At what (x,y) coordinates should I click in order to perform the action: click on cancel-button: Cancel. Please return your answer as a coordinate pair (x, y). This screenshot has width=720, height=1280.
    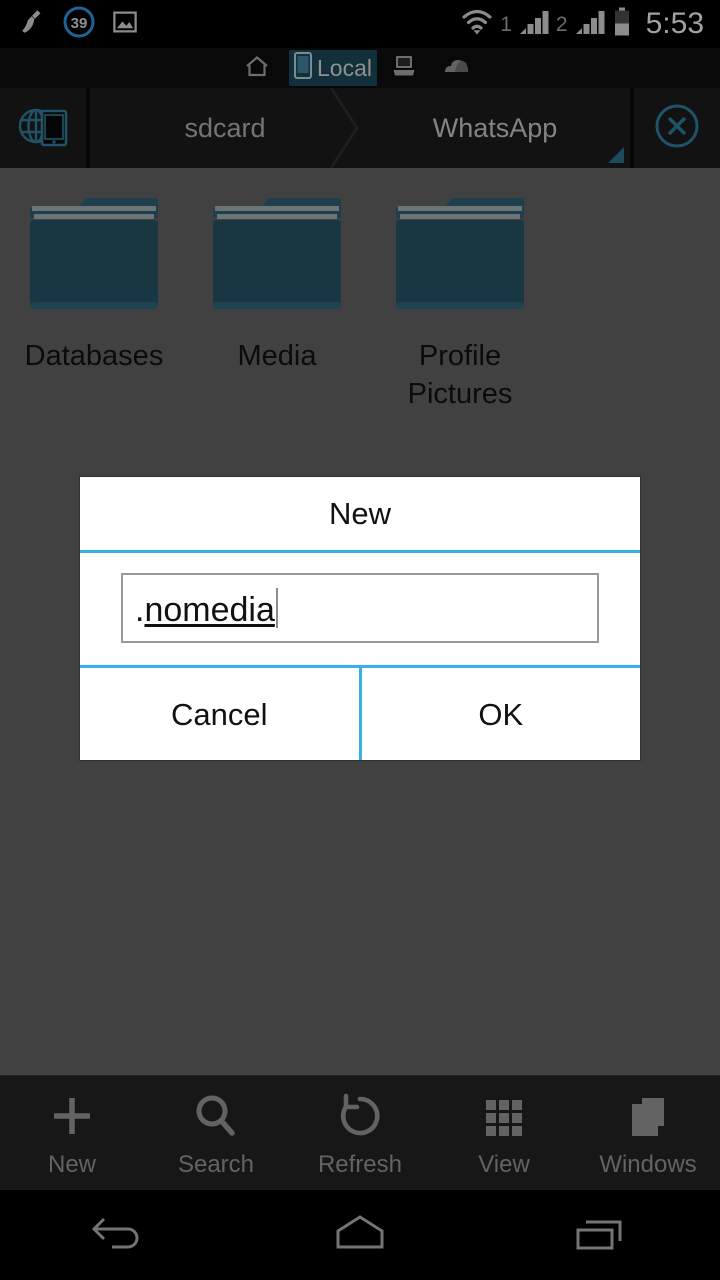
    Looking at the image, I should click on (219, 714).